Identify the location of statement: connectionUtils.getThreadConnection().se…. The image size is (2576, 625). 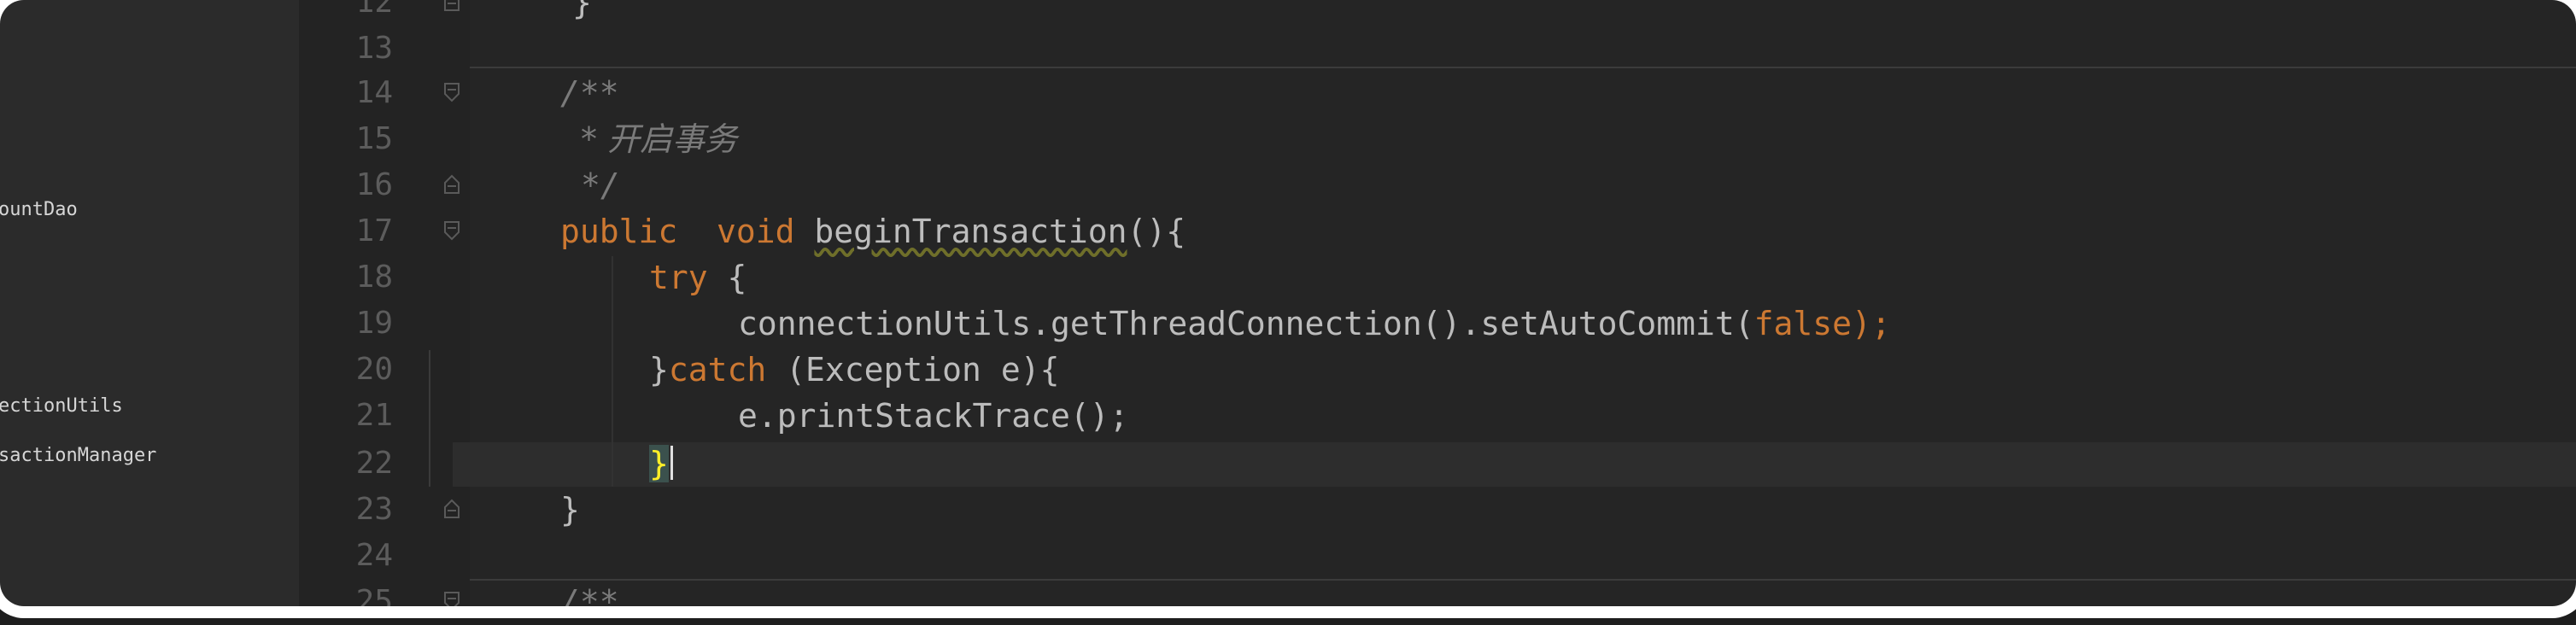
(1314, 324).